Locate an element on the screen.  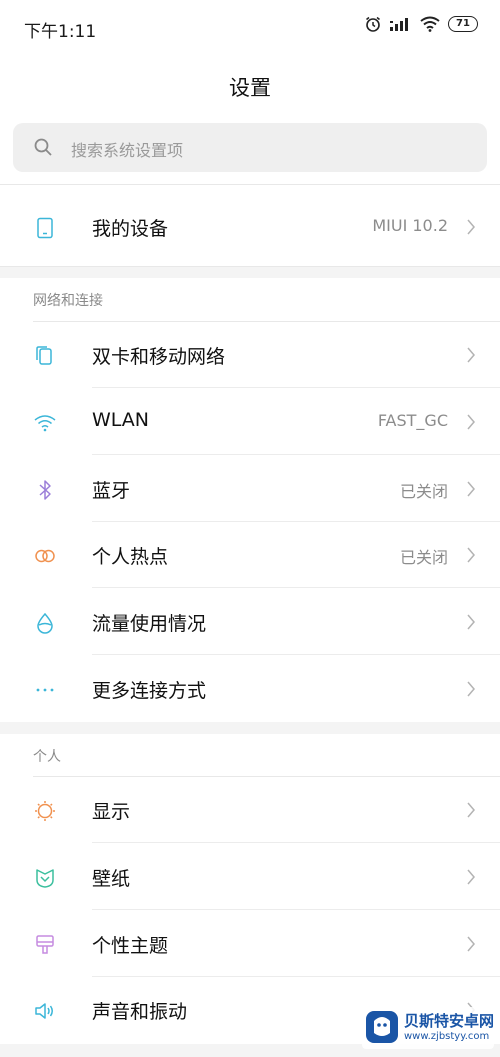
status-bar: 下午1:11 71 is located at coordinates (250, 28).